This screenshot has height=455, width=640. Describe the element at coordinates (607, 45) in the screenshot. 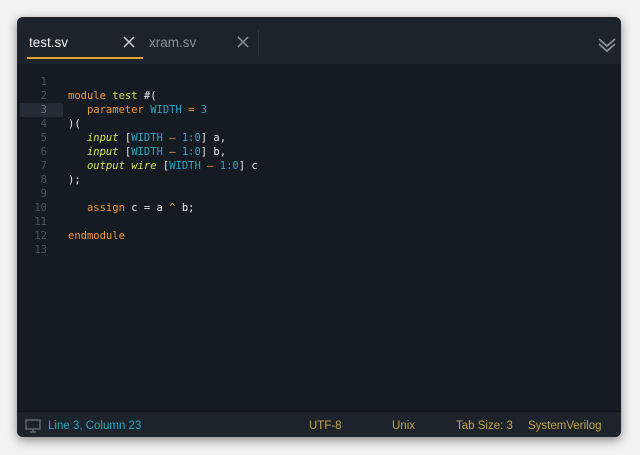

I see `chevron-double-down-icon` at that location.